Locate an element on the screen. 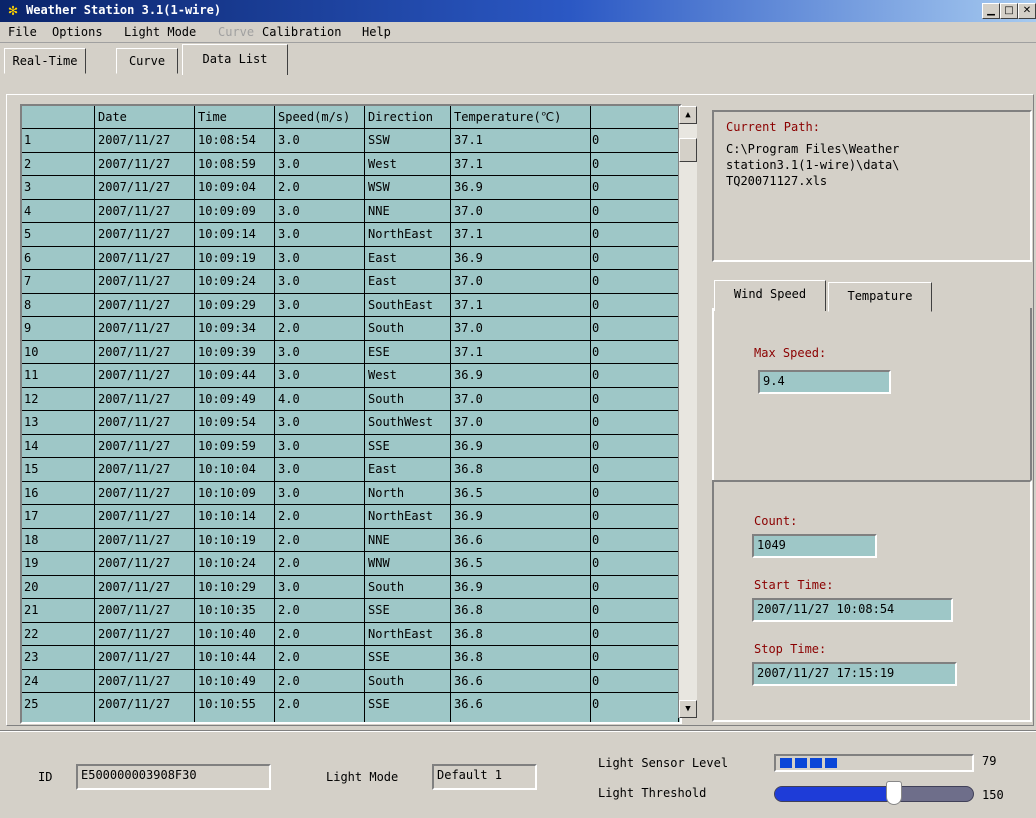 The height and width of the screenshot is (818, 1036). row-index: 16 is located at coordinates (31, 492).